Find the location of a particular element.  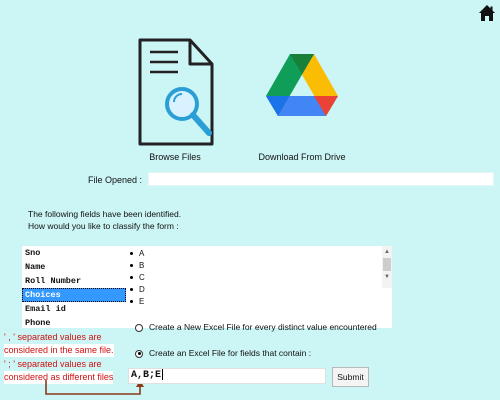

radio-fields-contain is located at coordinates (139, 353).